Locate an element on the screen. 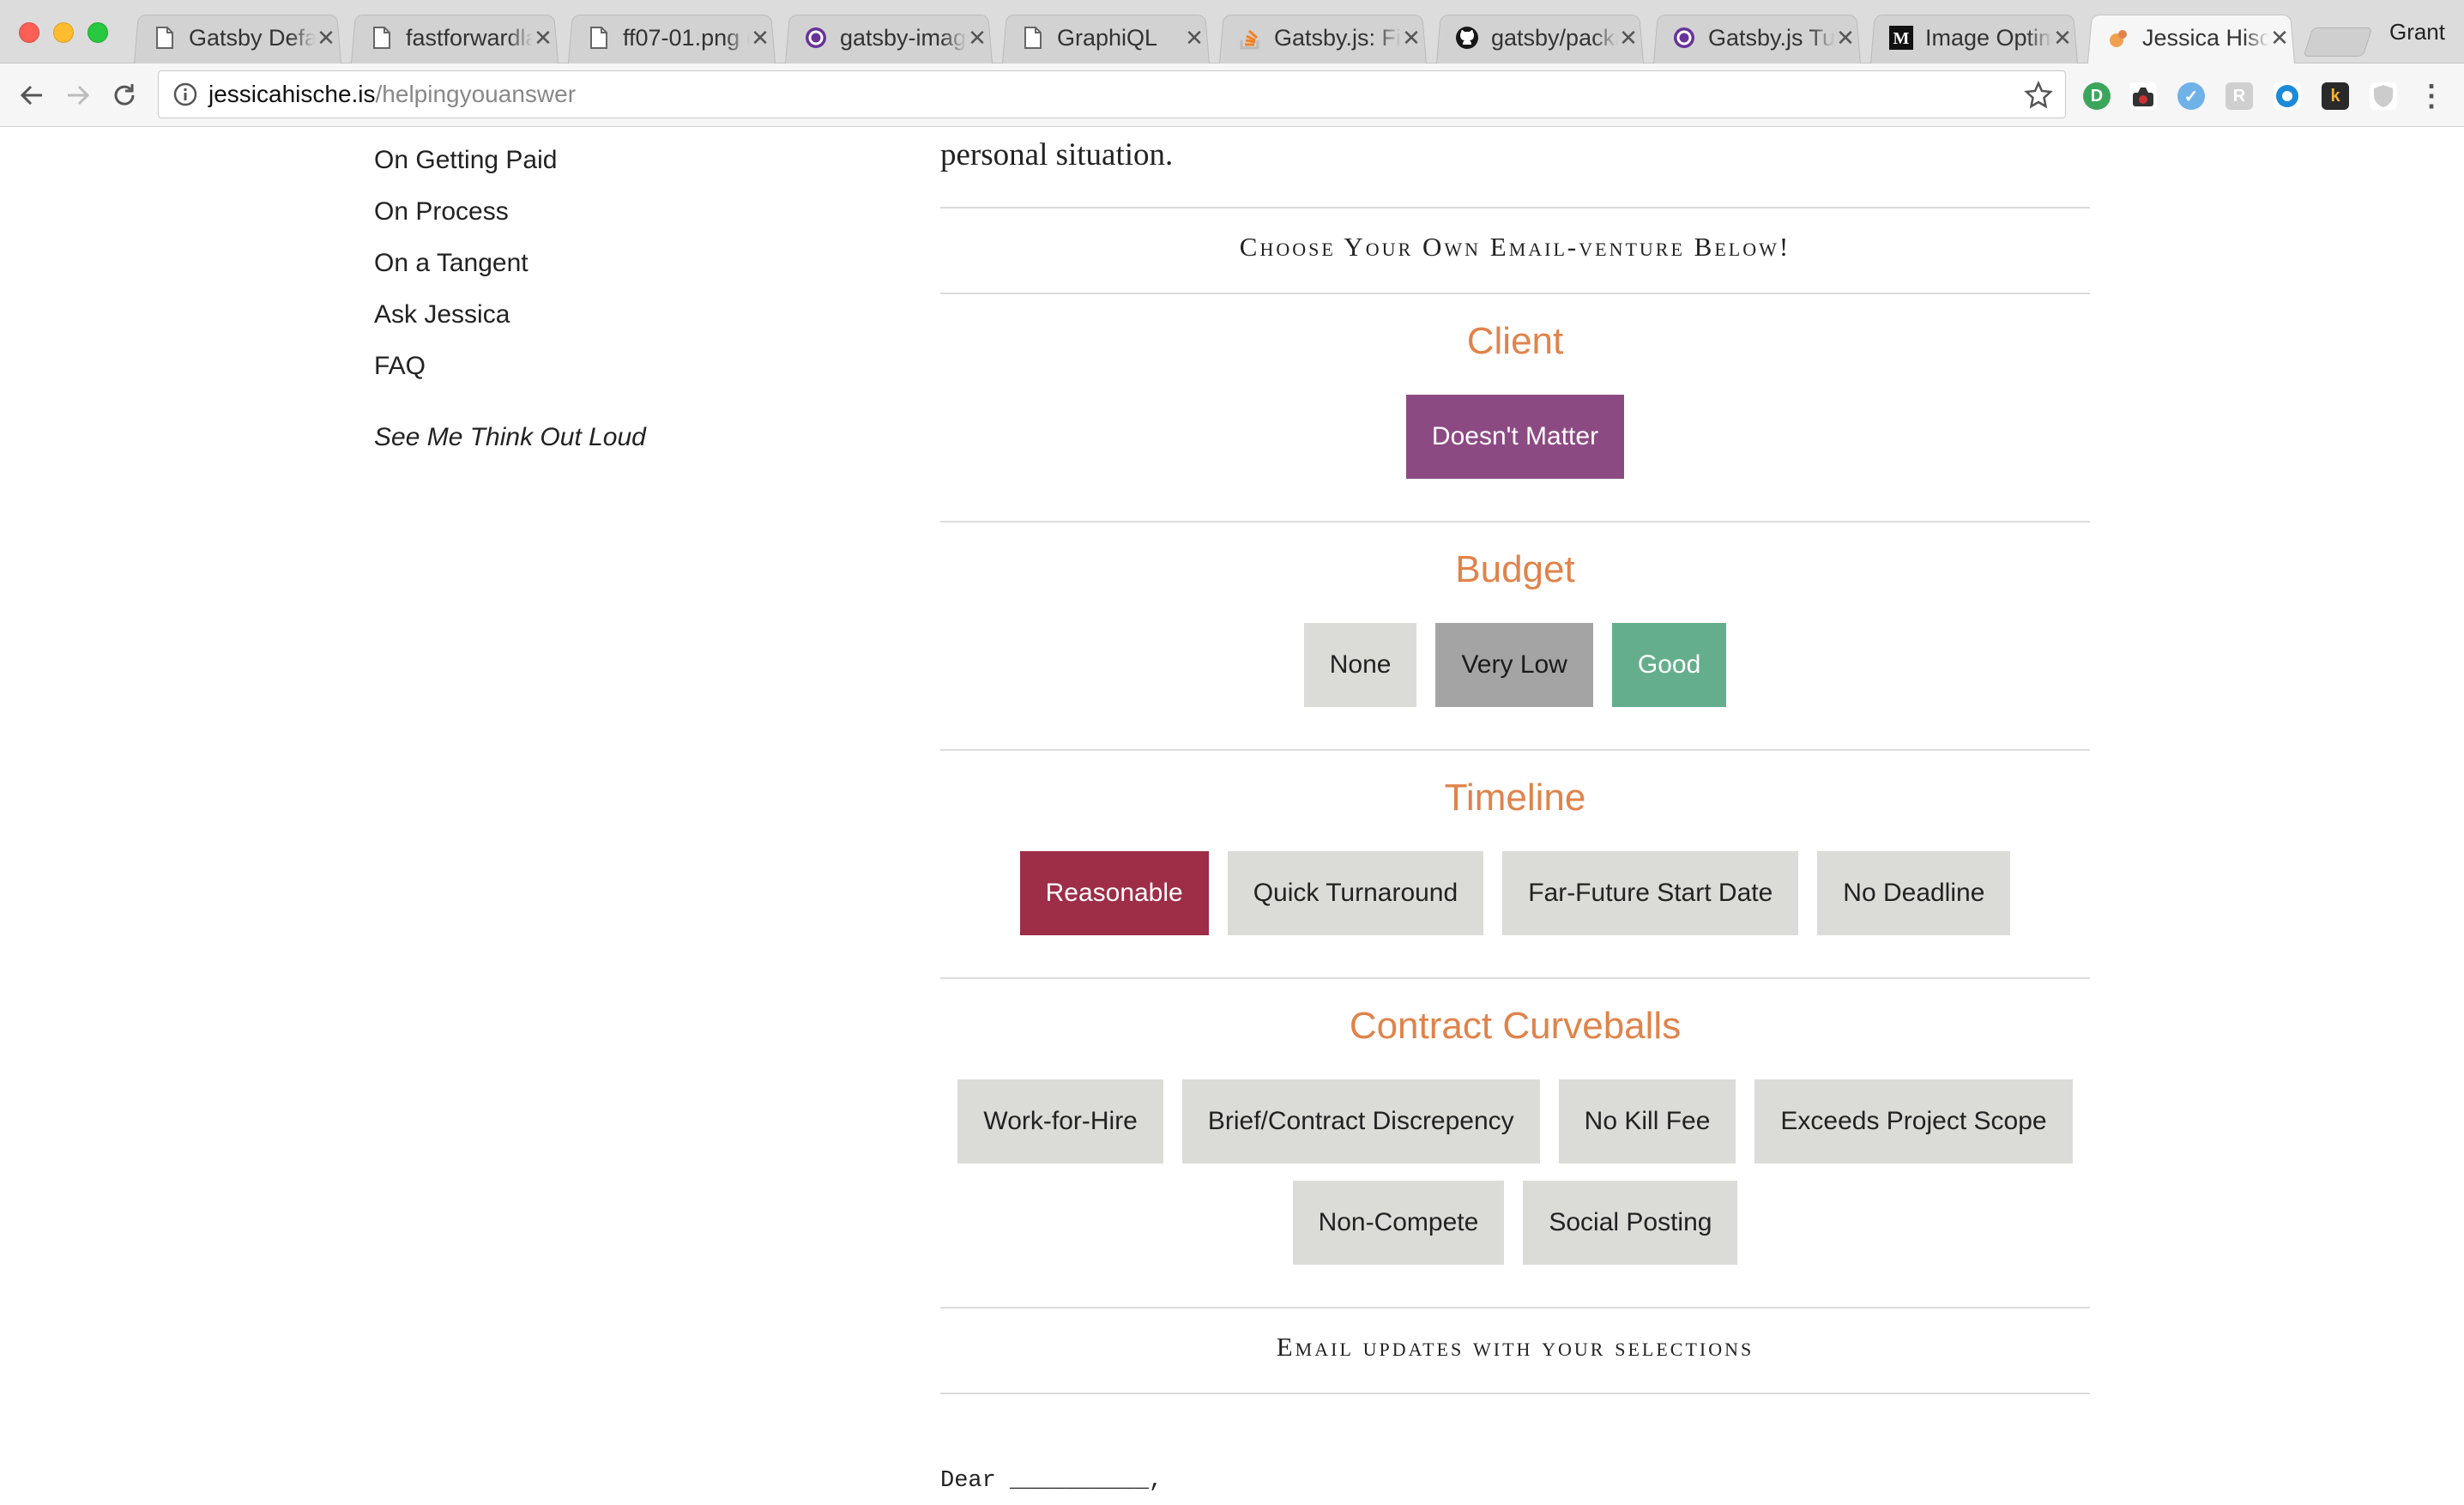 This screenshot has width=2464, height=1505. curveball-option-brief-contract-discrepency: Brief/Contract Discrepency is located at coordinates (1360, 1121).